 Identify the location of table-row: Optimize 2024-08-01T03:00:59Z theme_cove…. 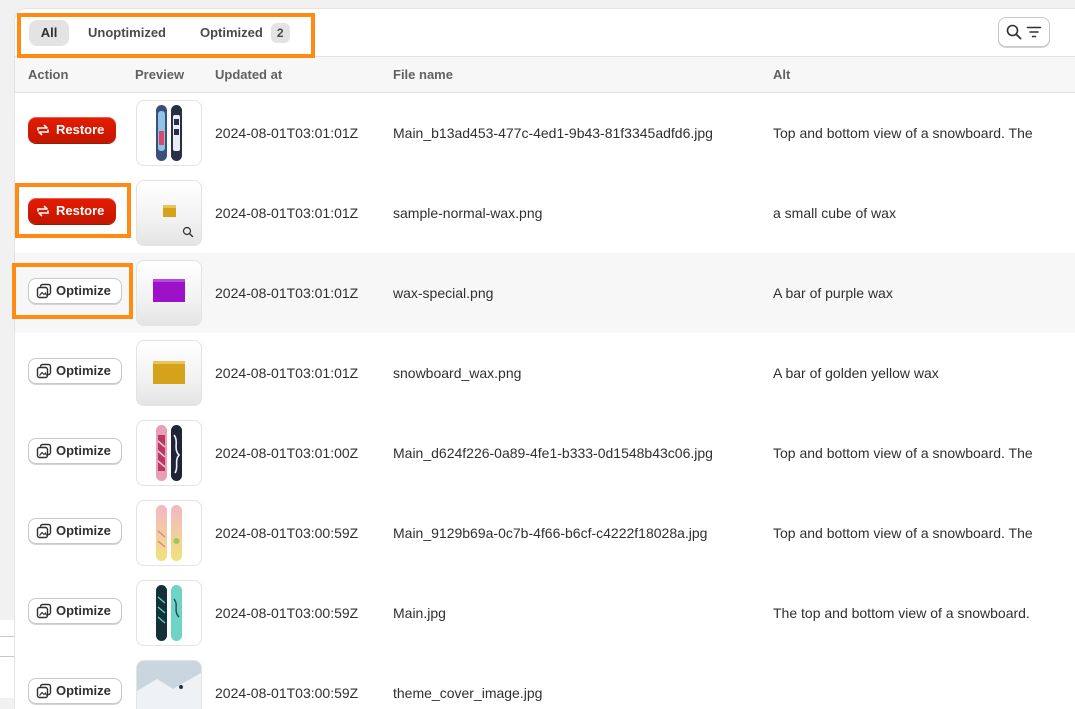
(545, 681).